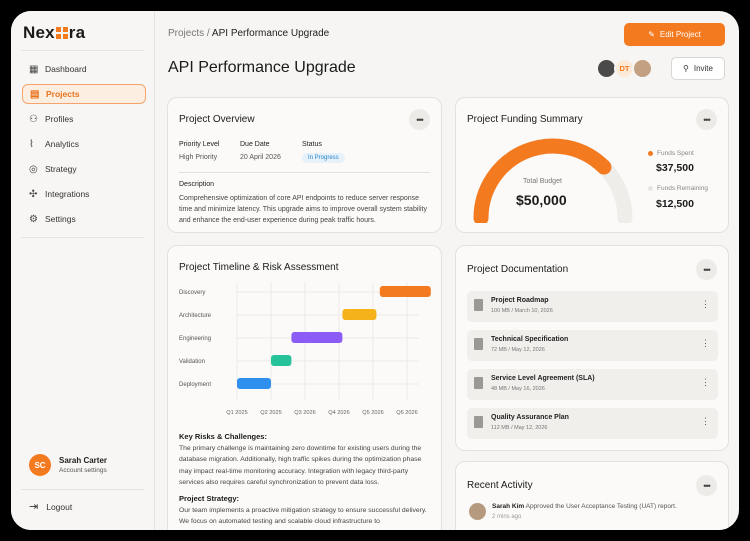  What do you see at coordinates (675, 204) in the screenshot?
I see `funds-remaining-value: $12,500` at bounding box center [675, 204].